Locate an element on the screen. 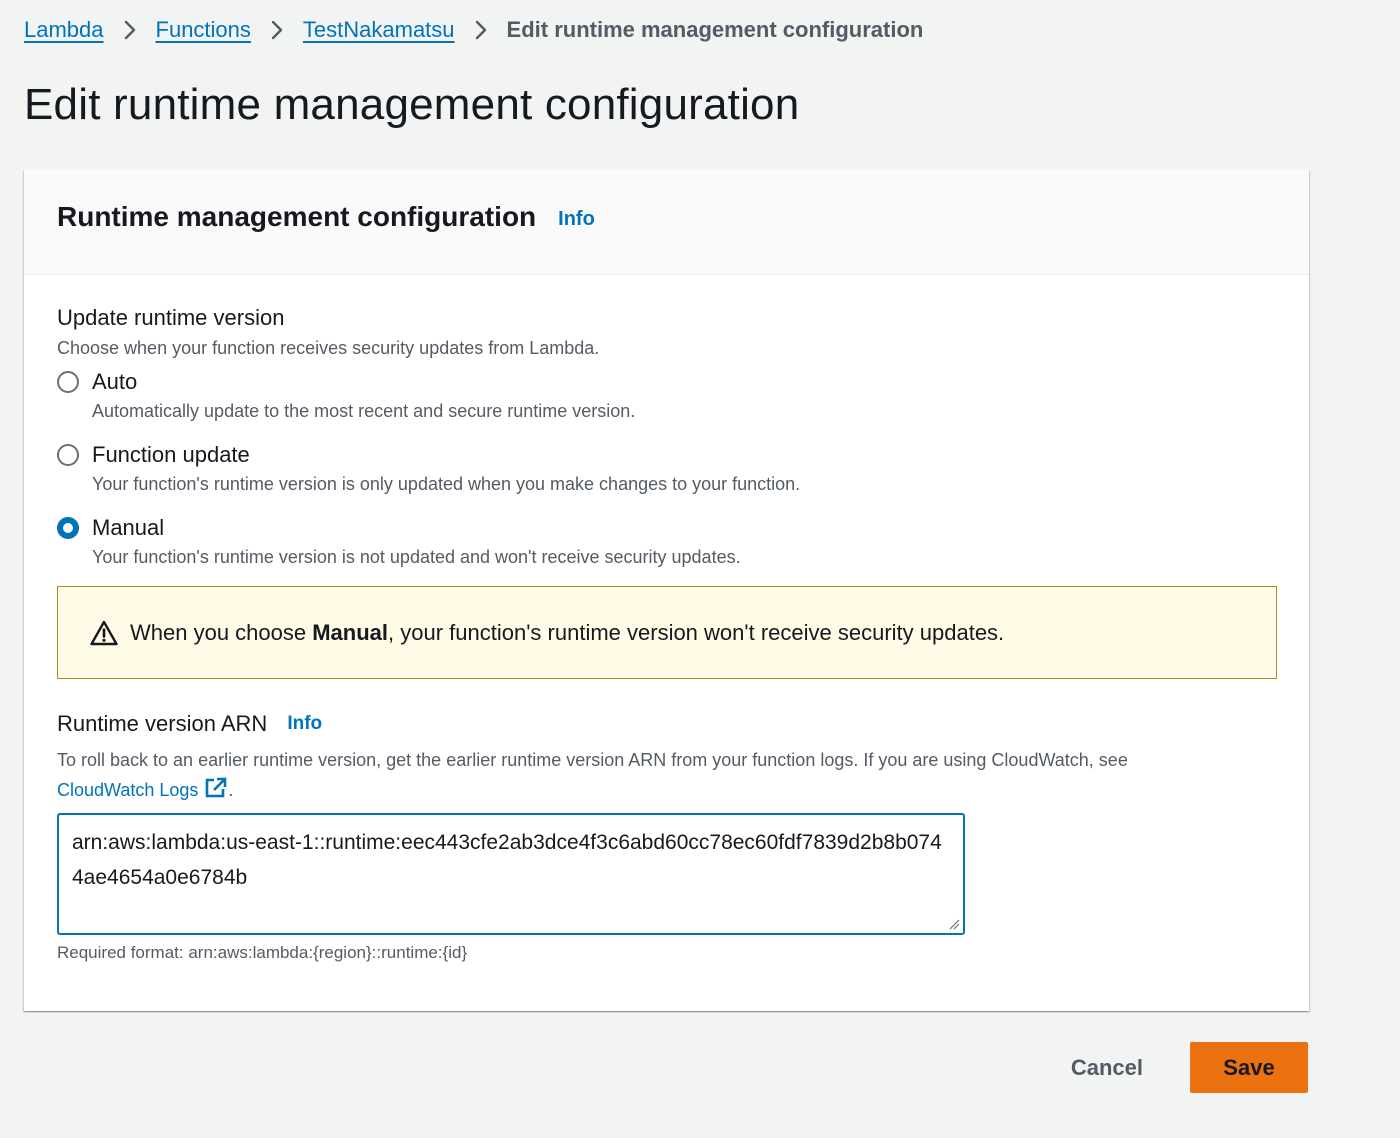  radio-label-manual: Manual is located at coordinates (416, 528).